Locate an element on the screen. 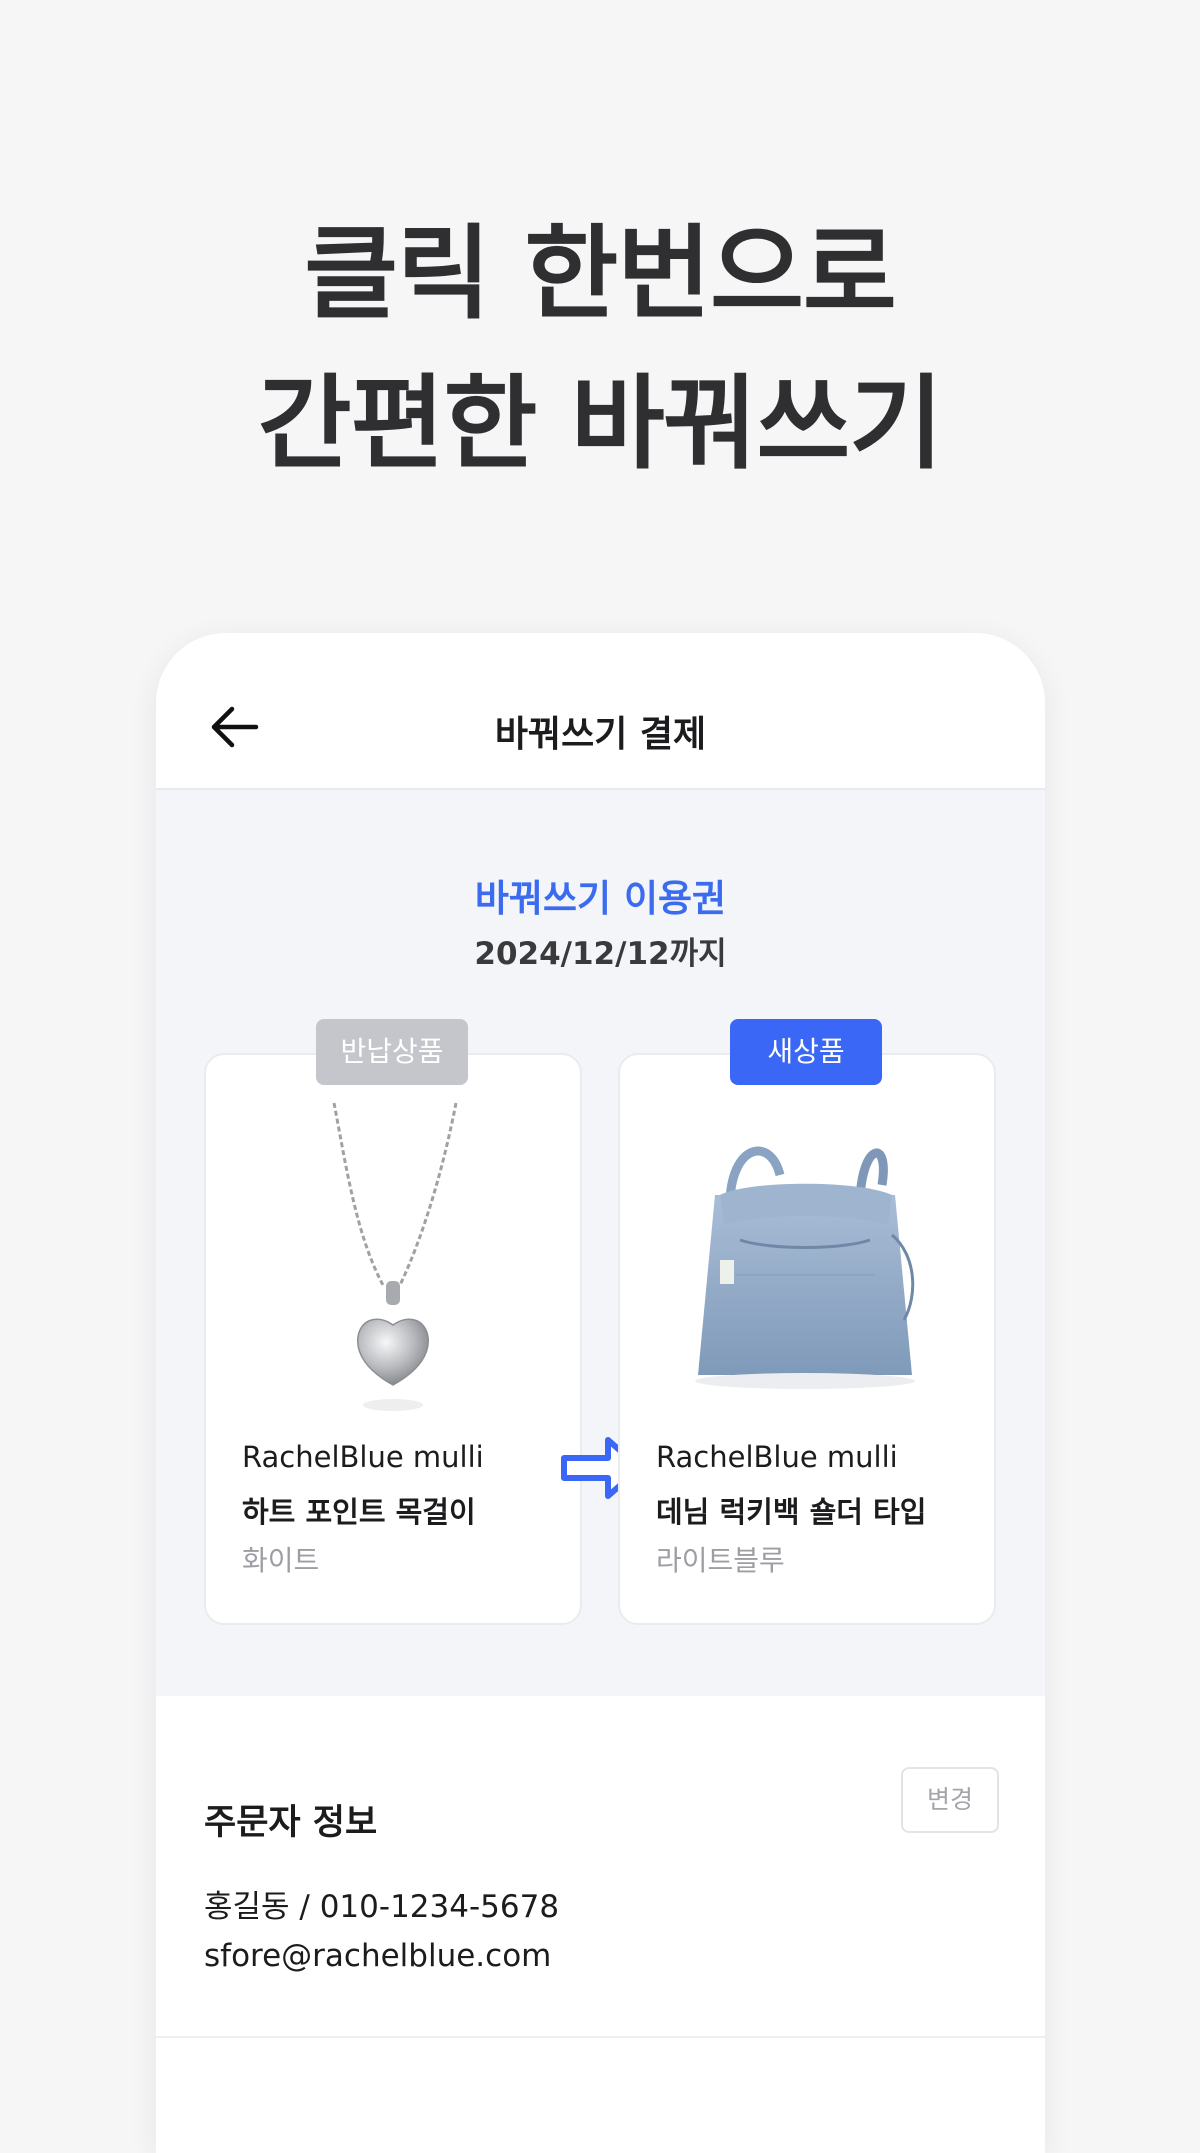  change-button: 변경 is located at coordinates (950, 1800).